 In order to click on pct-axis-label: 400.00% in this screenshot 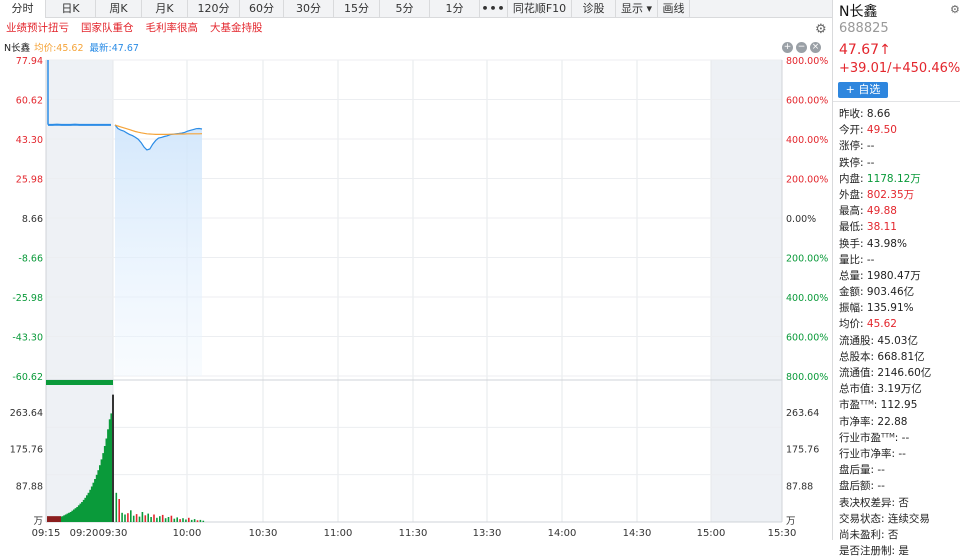, I will do `click(807, 298)`.